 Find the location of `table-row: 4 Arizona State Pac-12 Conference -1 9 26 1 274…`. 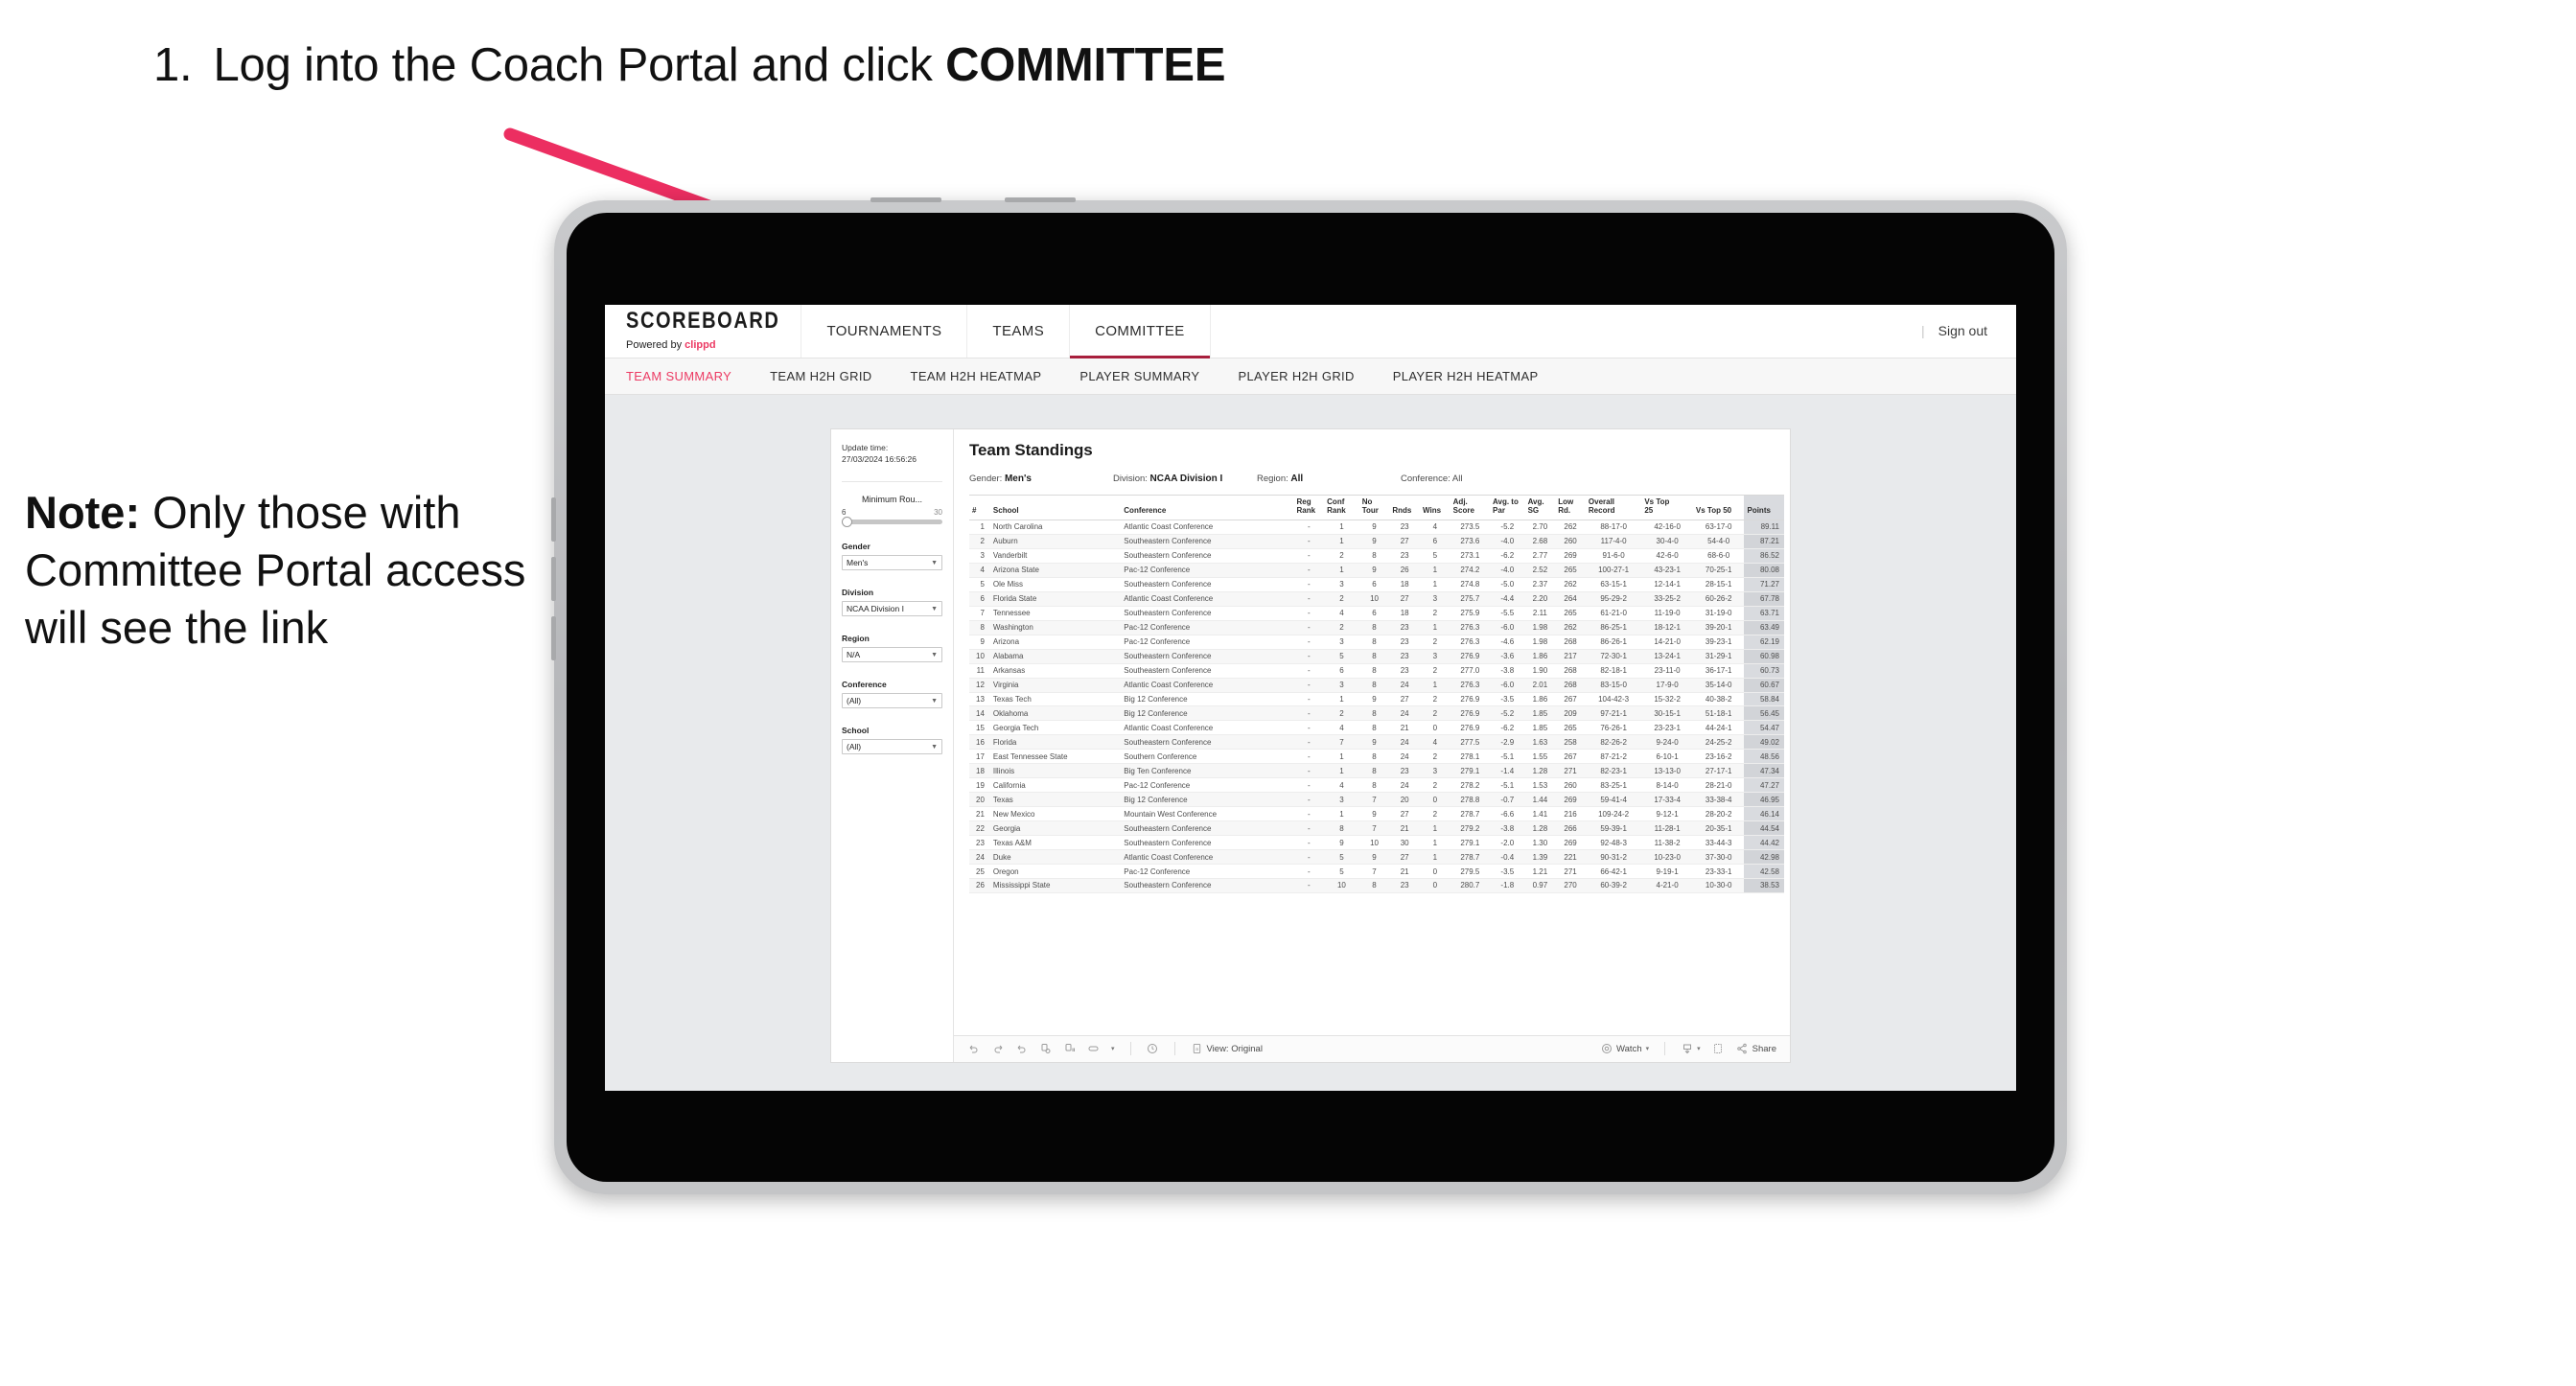

table-row: 4 Arizona State Pac-12 Conference -1 9 26 1 274… is located at coordinates (1377, 571).